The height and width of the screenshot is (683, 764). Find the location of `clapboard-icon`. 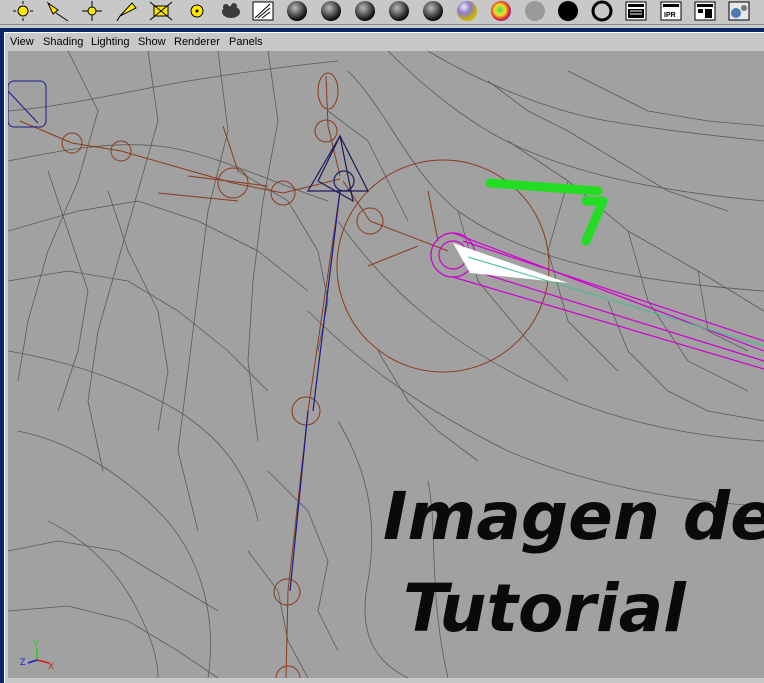

clapboard-icon is located at coordinates (636, 11).